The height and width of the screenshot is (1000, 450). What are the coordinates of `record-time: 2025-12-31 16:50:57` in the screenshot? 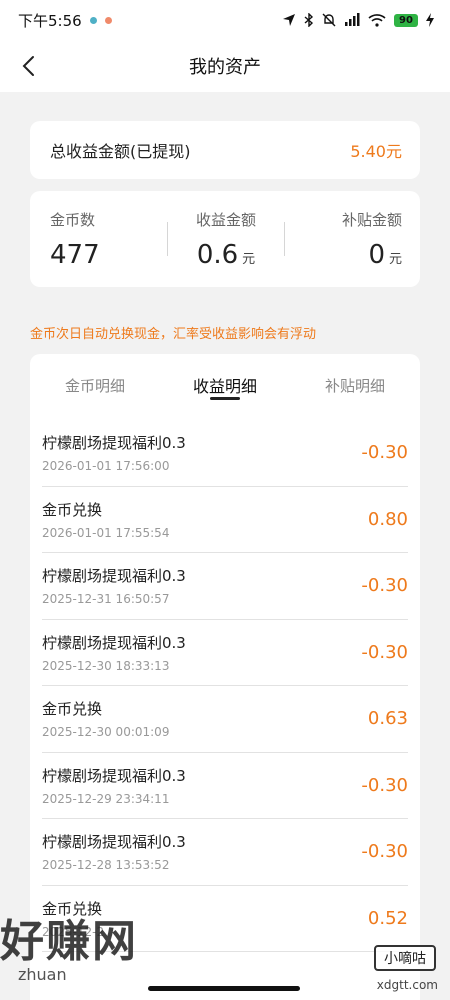 It's located at (106, 599).